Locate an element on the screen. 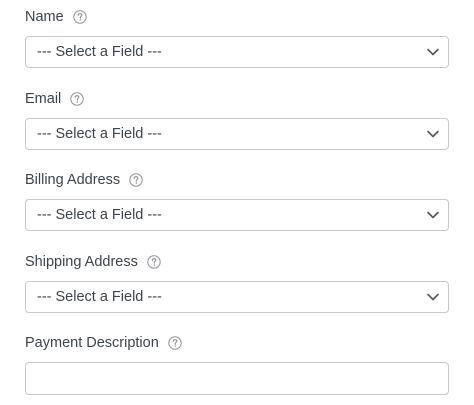 This screenshot has height=405, width=474. shipping-address-label: Shipping Address is located at coordinates (81, 262).